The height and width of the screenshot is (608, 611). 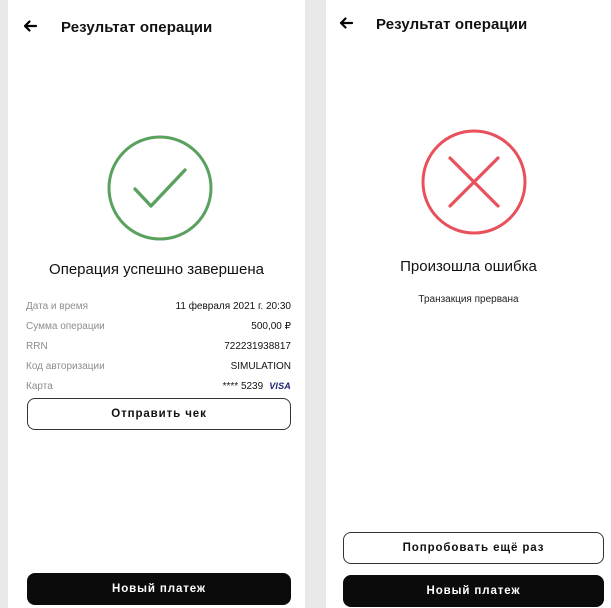 What do you see at coordinates (158, 366) in the screenshot?
I see `detail-row-auth-code: Код авторизации SIMULATION` at bounding box center [158, 366].